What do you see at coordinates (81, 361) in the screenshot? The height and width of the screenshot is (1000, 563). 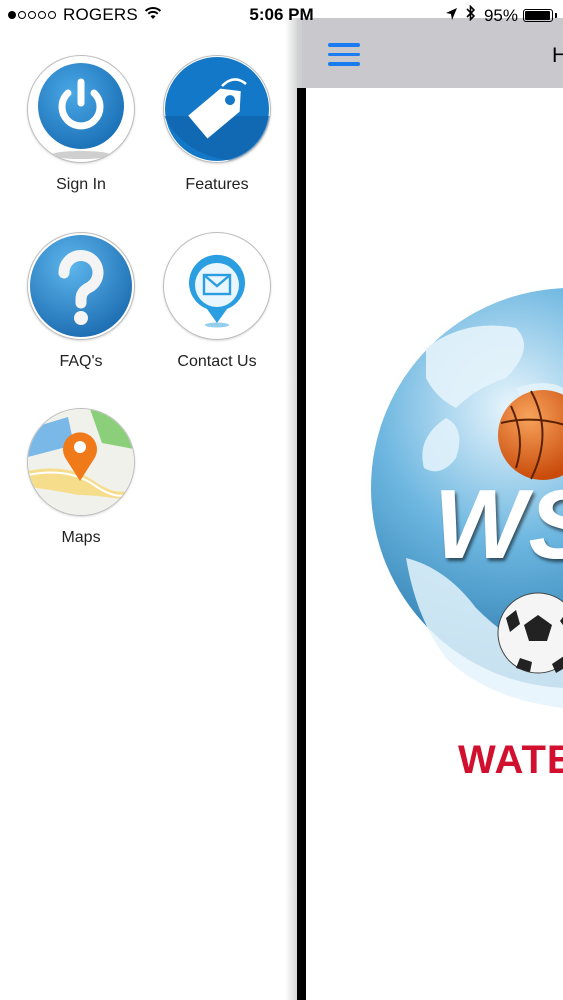 I see `menu-item-label: FAQ's` at bounding box center [81, 361].